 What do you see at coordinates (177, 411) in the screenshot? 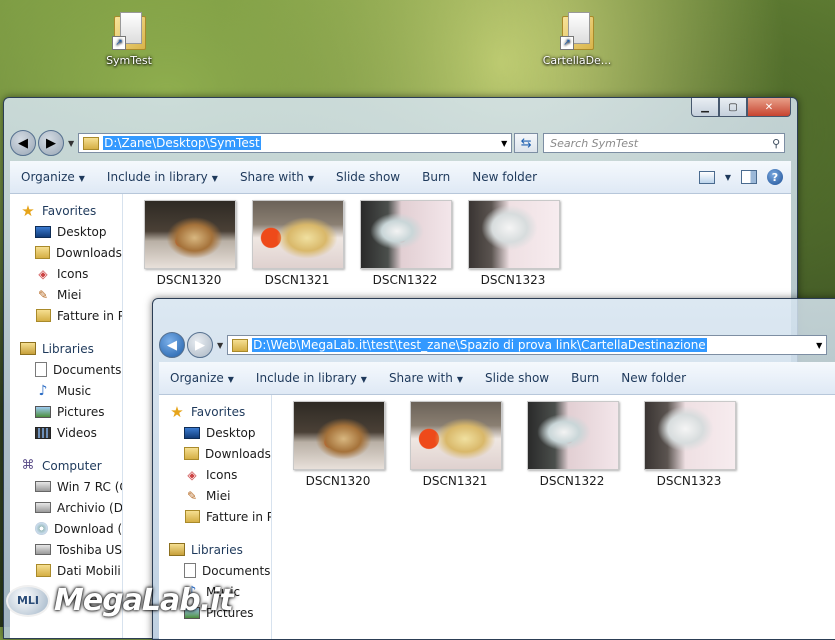
I see `star-icon: ★` at bounding box center [177, 411].